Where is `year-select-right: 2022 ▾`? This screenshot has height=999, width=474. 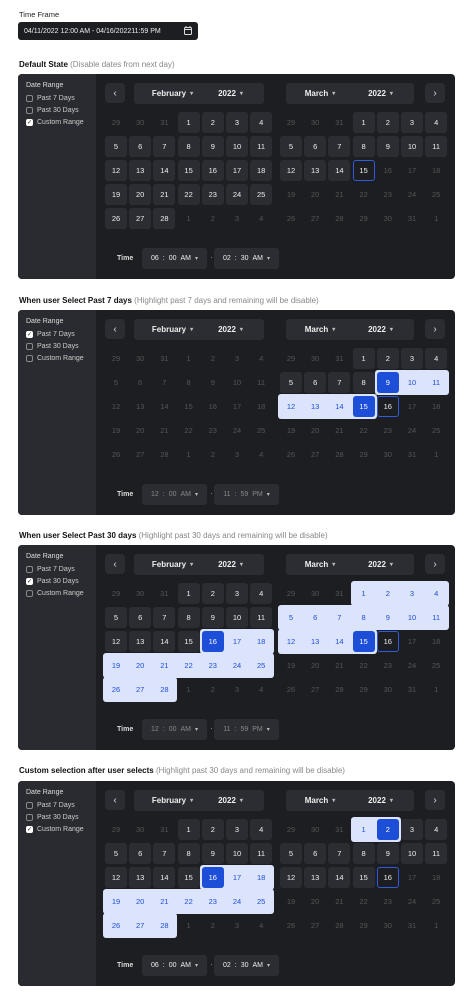 year-select-right: 2022 ▾ is located at coordinates (380, 800).